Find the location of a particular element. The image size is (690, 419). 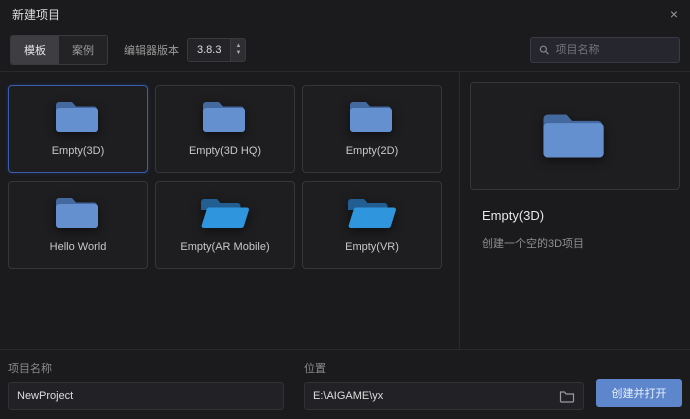

template-card-hello-world: Hello World is located at coordinates (78, 225).